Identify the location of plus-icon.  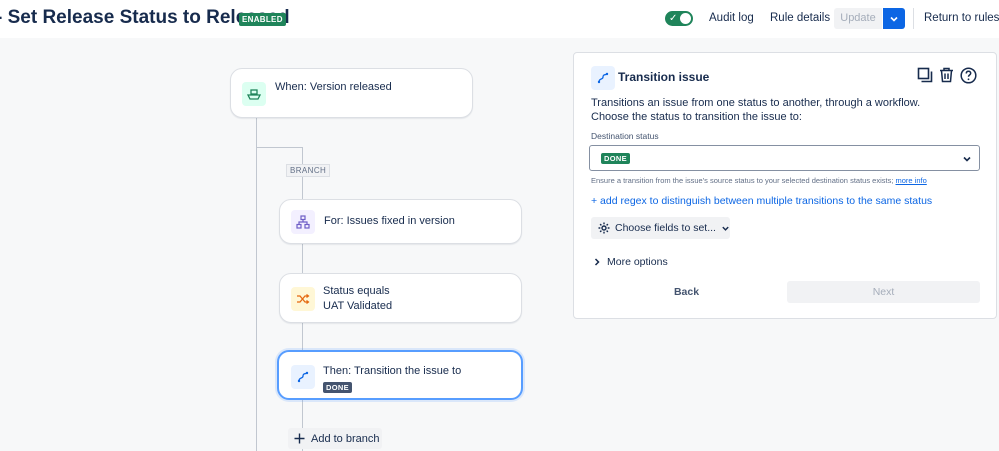
(299, 438).